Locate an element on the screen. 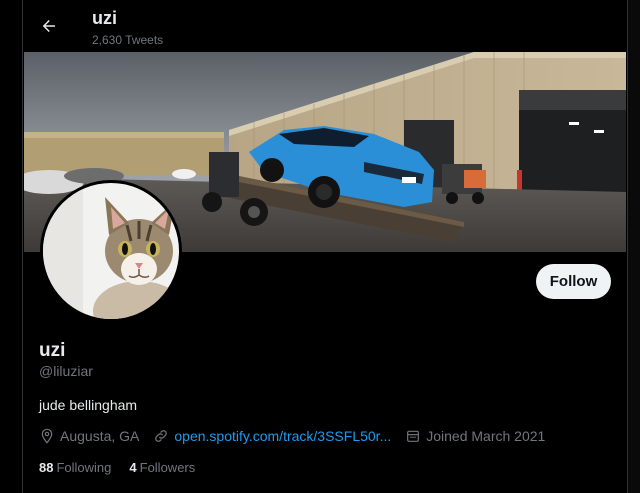 This screenshot has height=493, width=640. bio-text: jude bellingham is located at coordinates (88, 405).